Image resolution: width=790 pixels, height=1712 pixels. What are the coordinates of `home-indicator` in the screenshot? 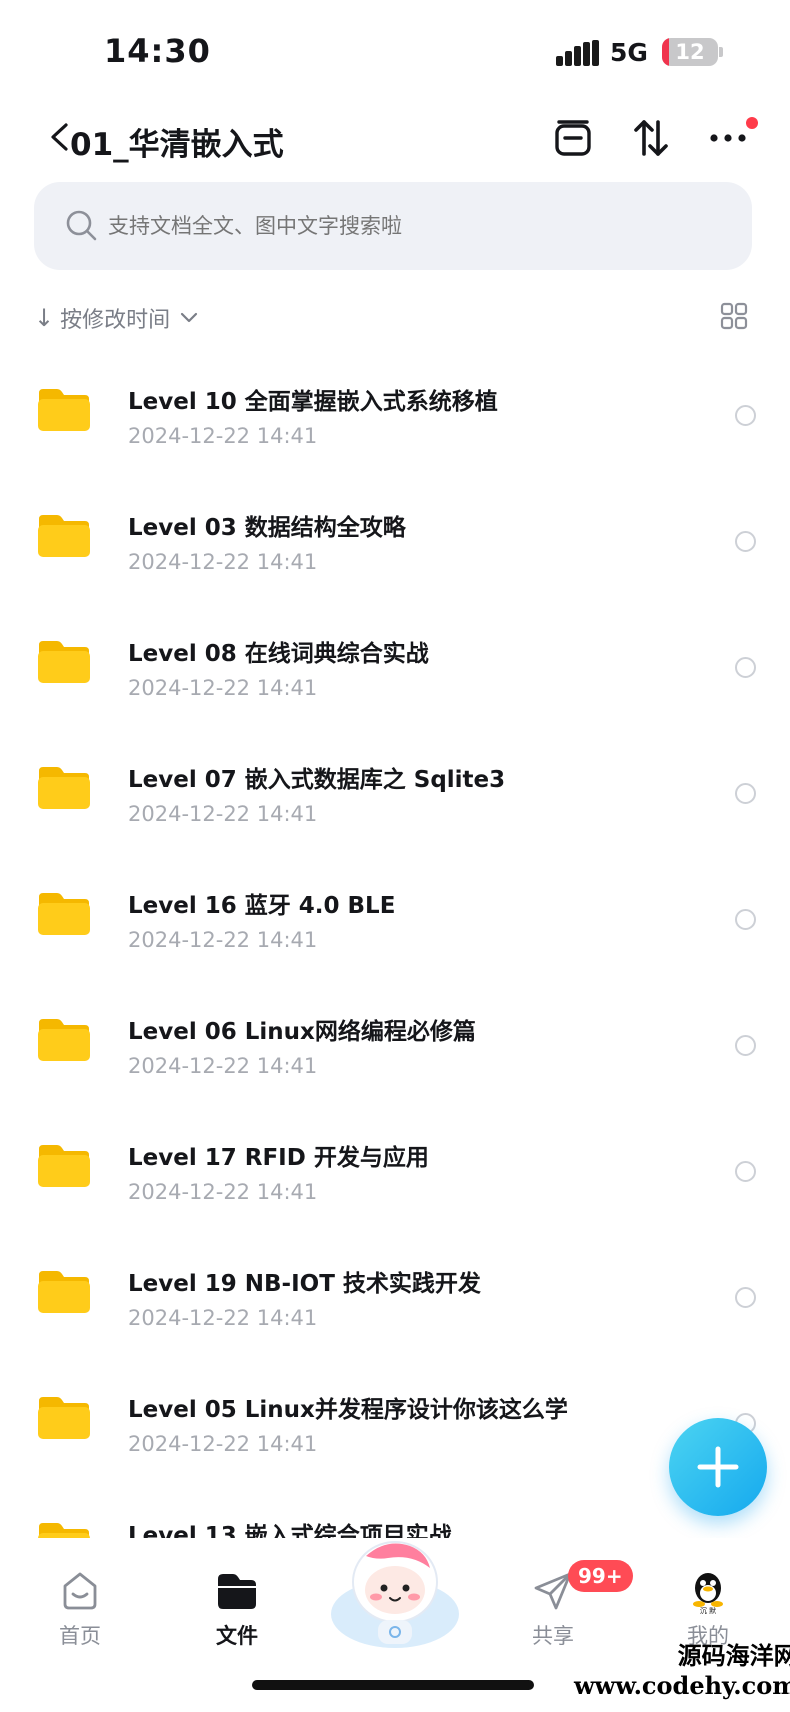 It's located at (393, 1685).